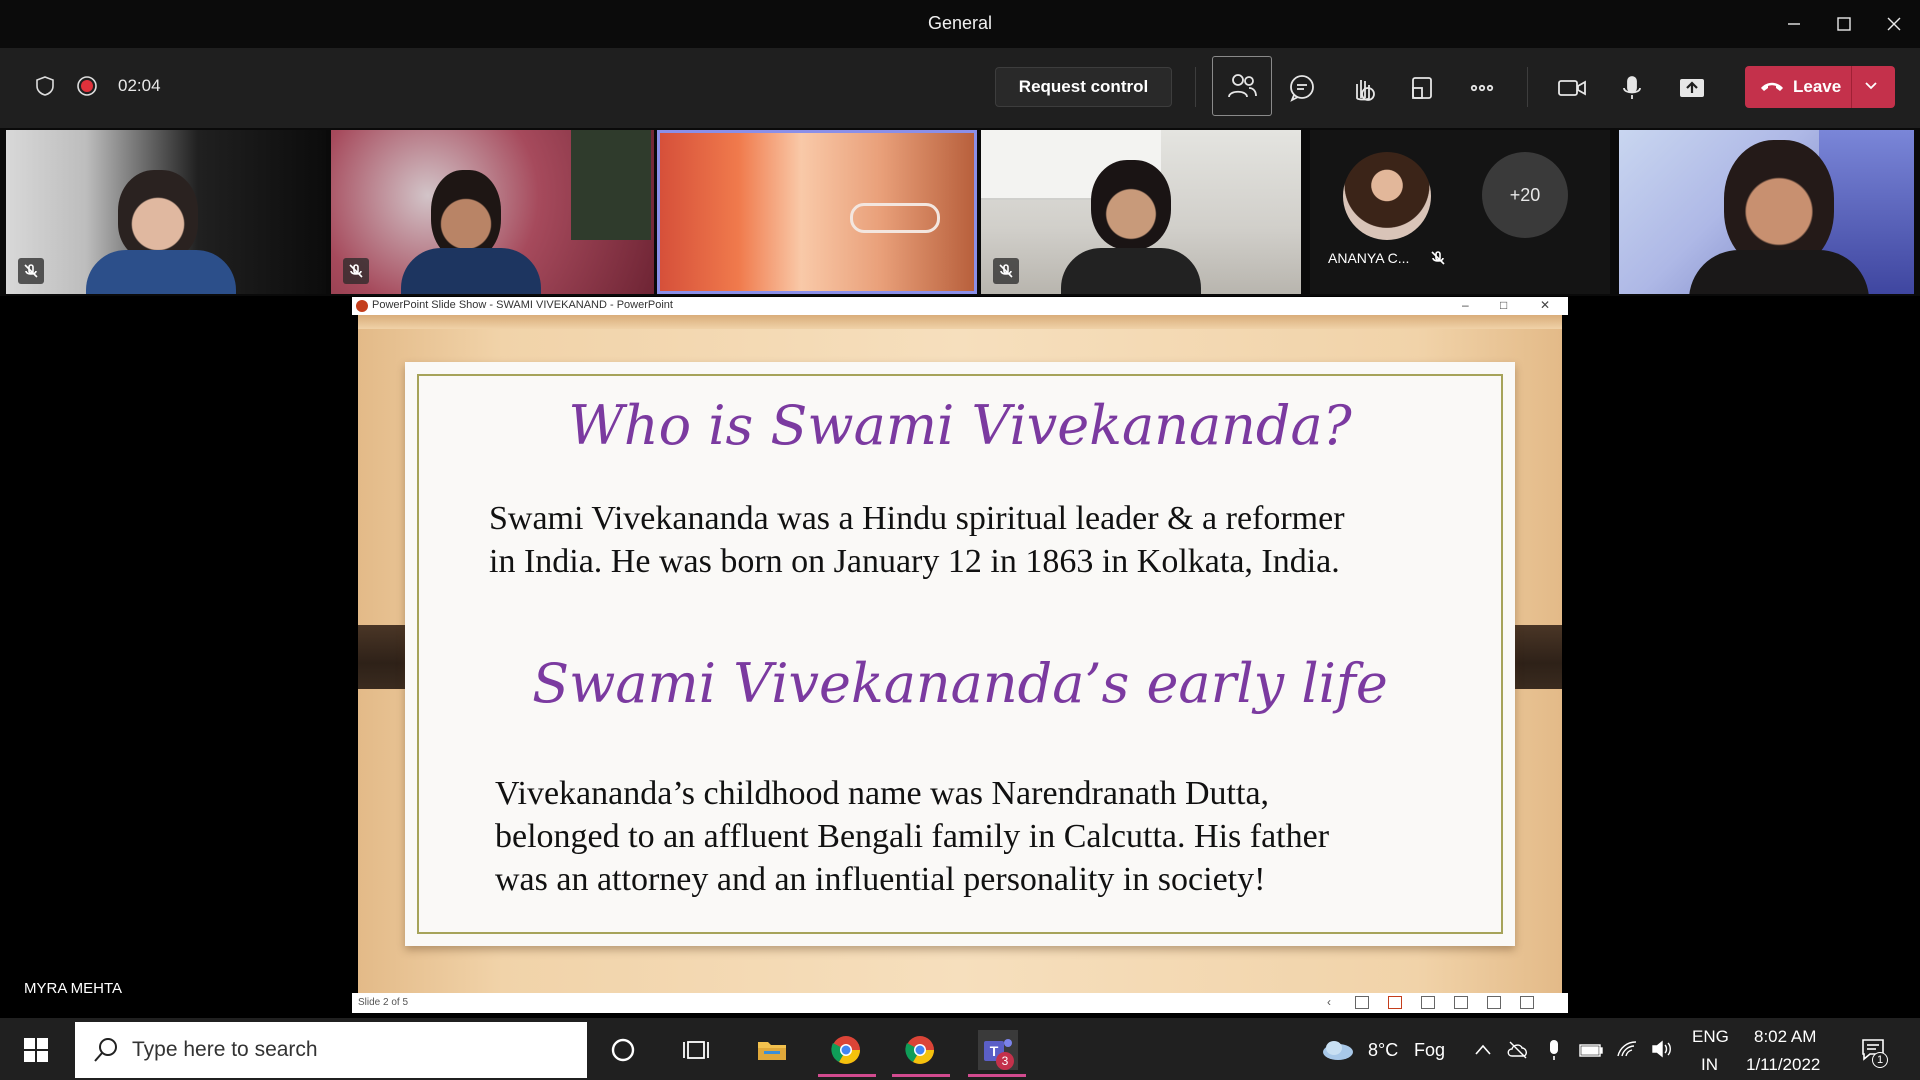 The image size is (1920, 1080). I want to click on active-speaker-video-tile, so click(817, 212).